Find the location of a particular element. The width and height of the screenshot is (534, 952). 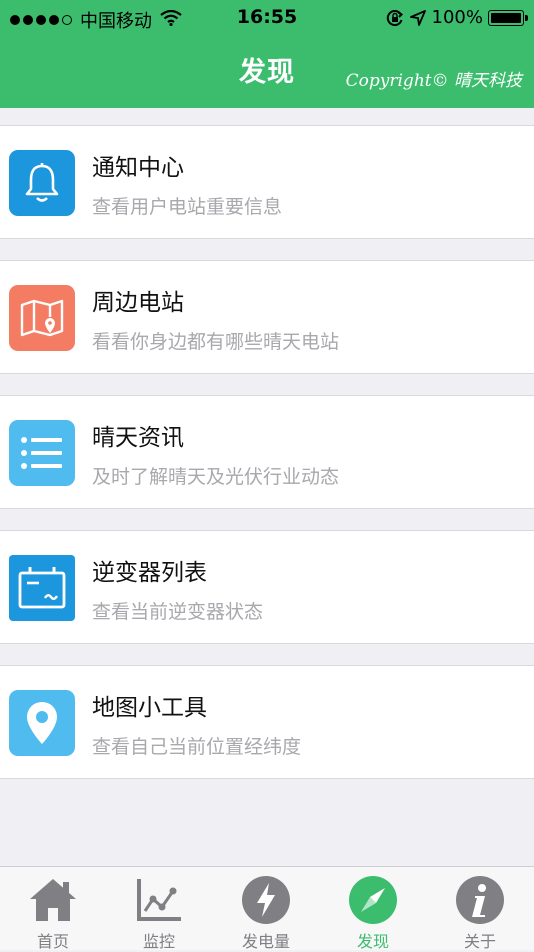

tab-bar: 首页 监控 发电量 发现 关于 is located at coordinates (267, 908).